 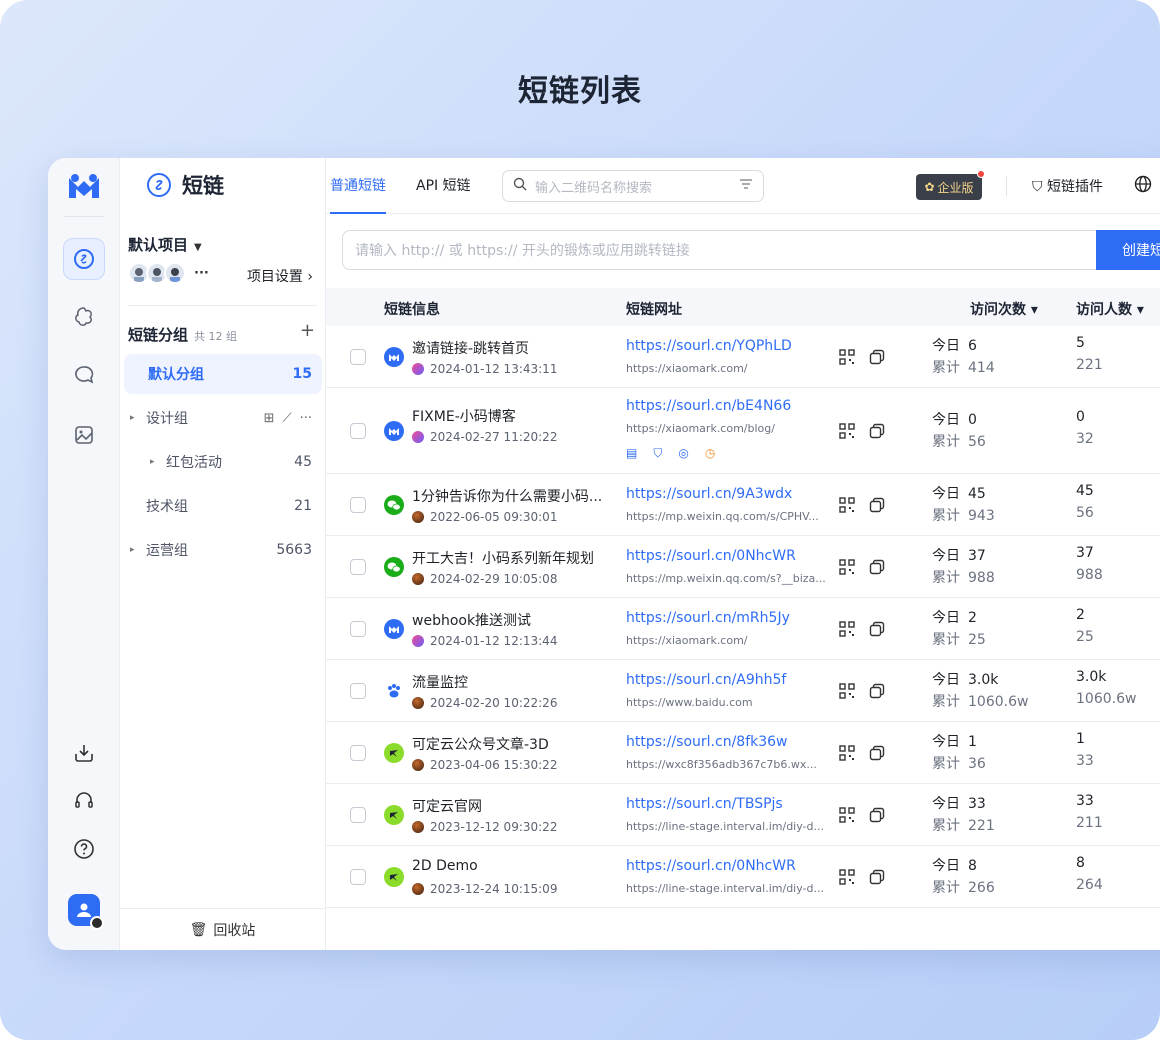 I want to click on group-item-tech: 技术组 21, so click(x=223, y=506).